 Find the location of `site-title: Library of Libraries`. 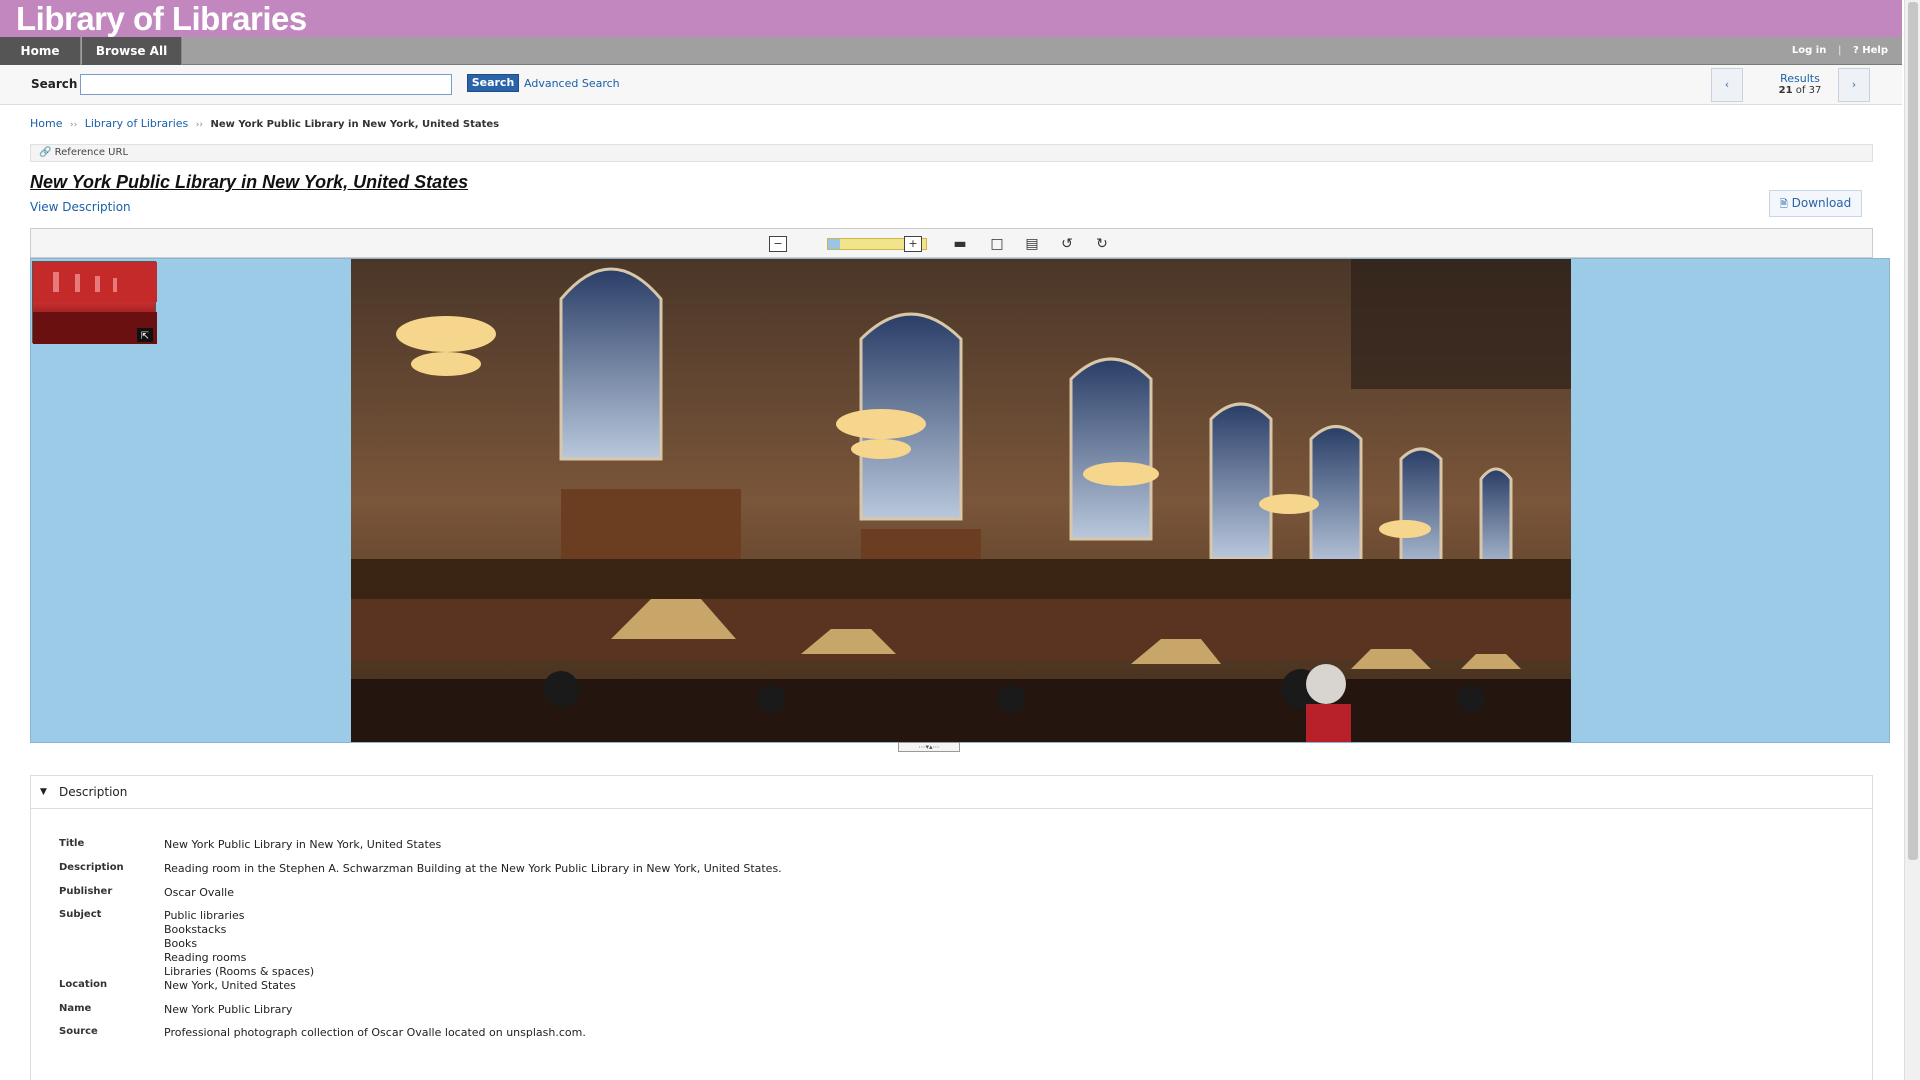

site-title: Library of Libraries is located at coordinates (161, 18).